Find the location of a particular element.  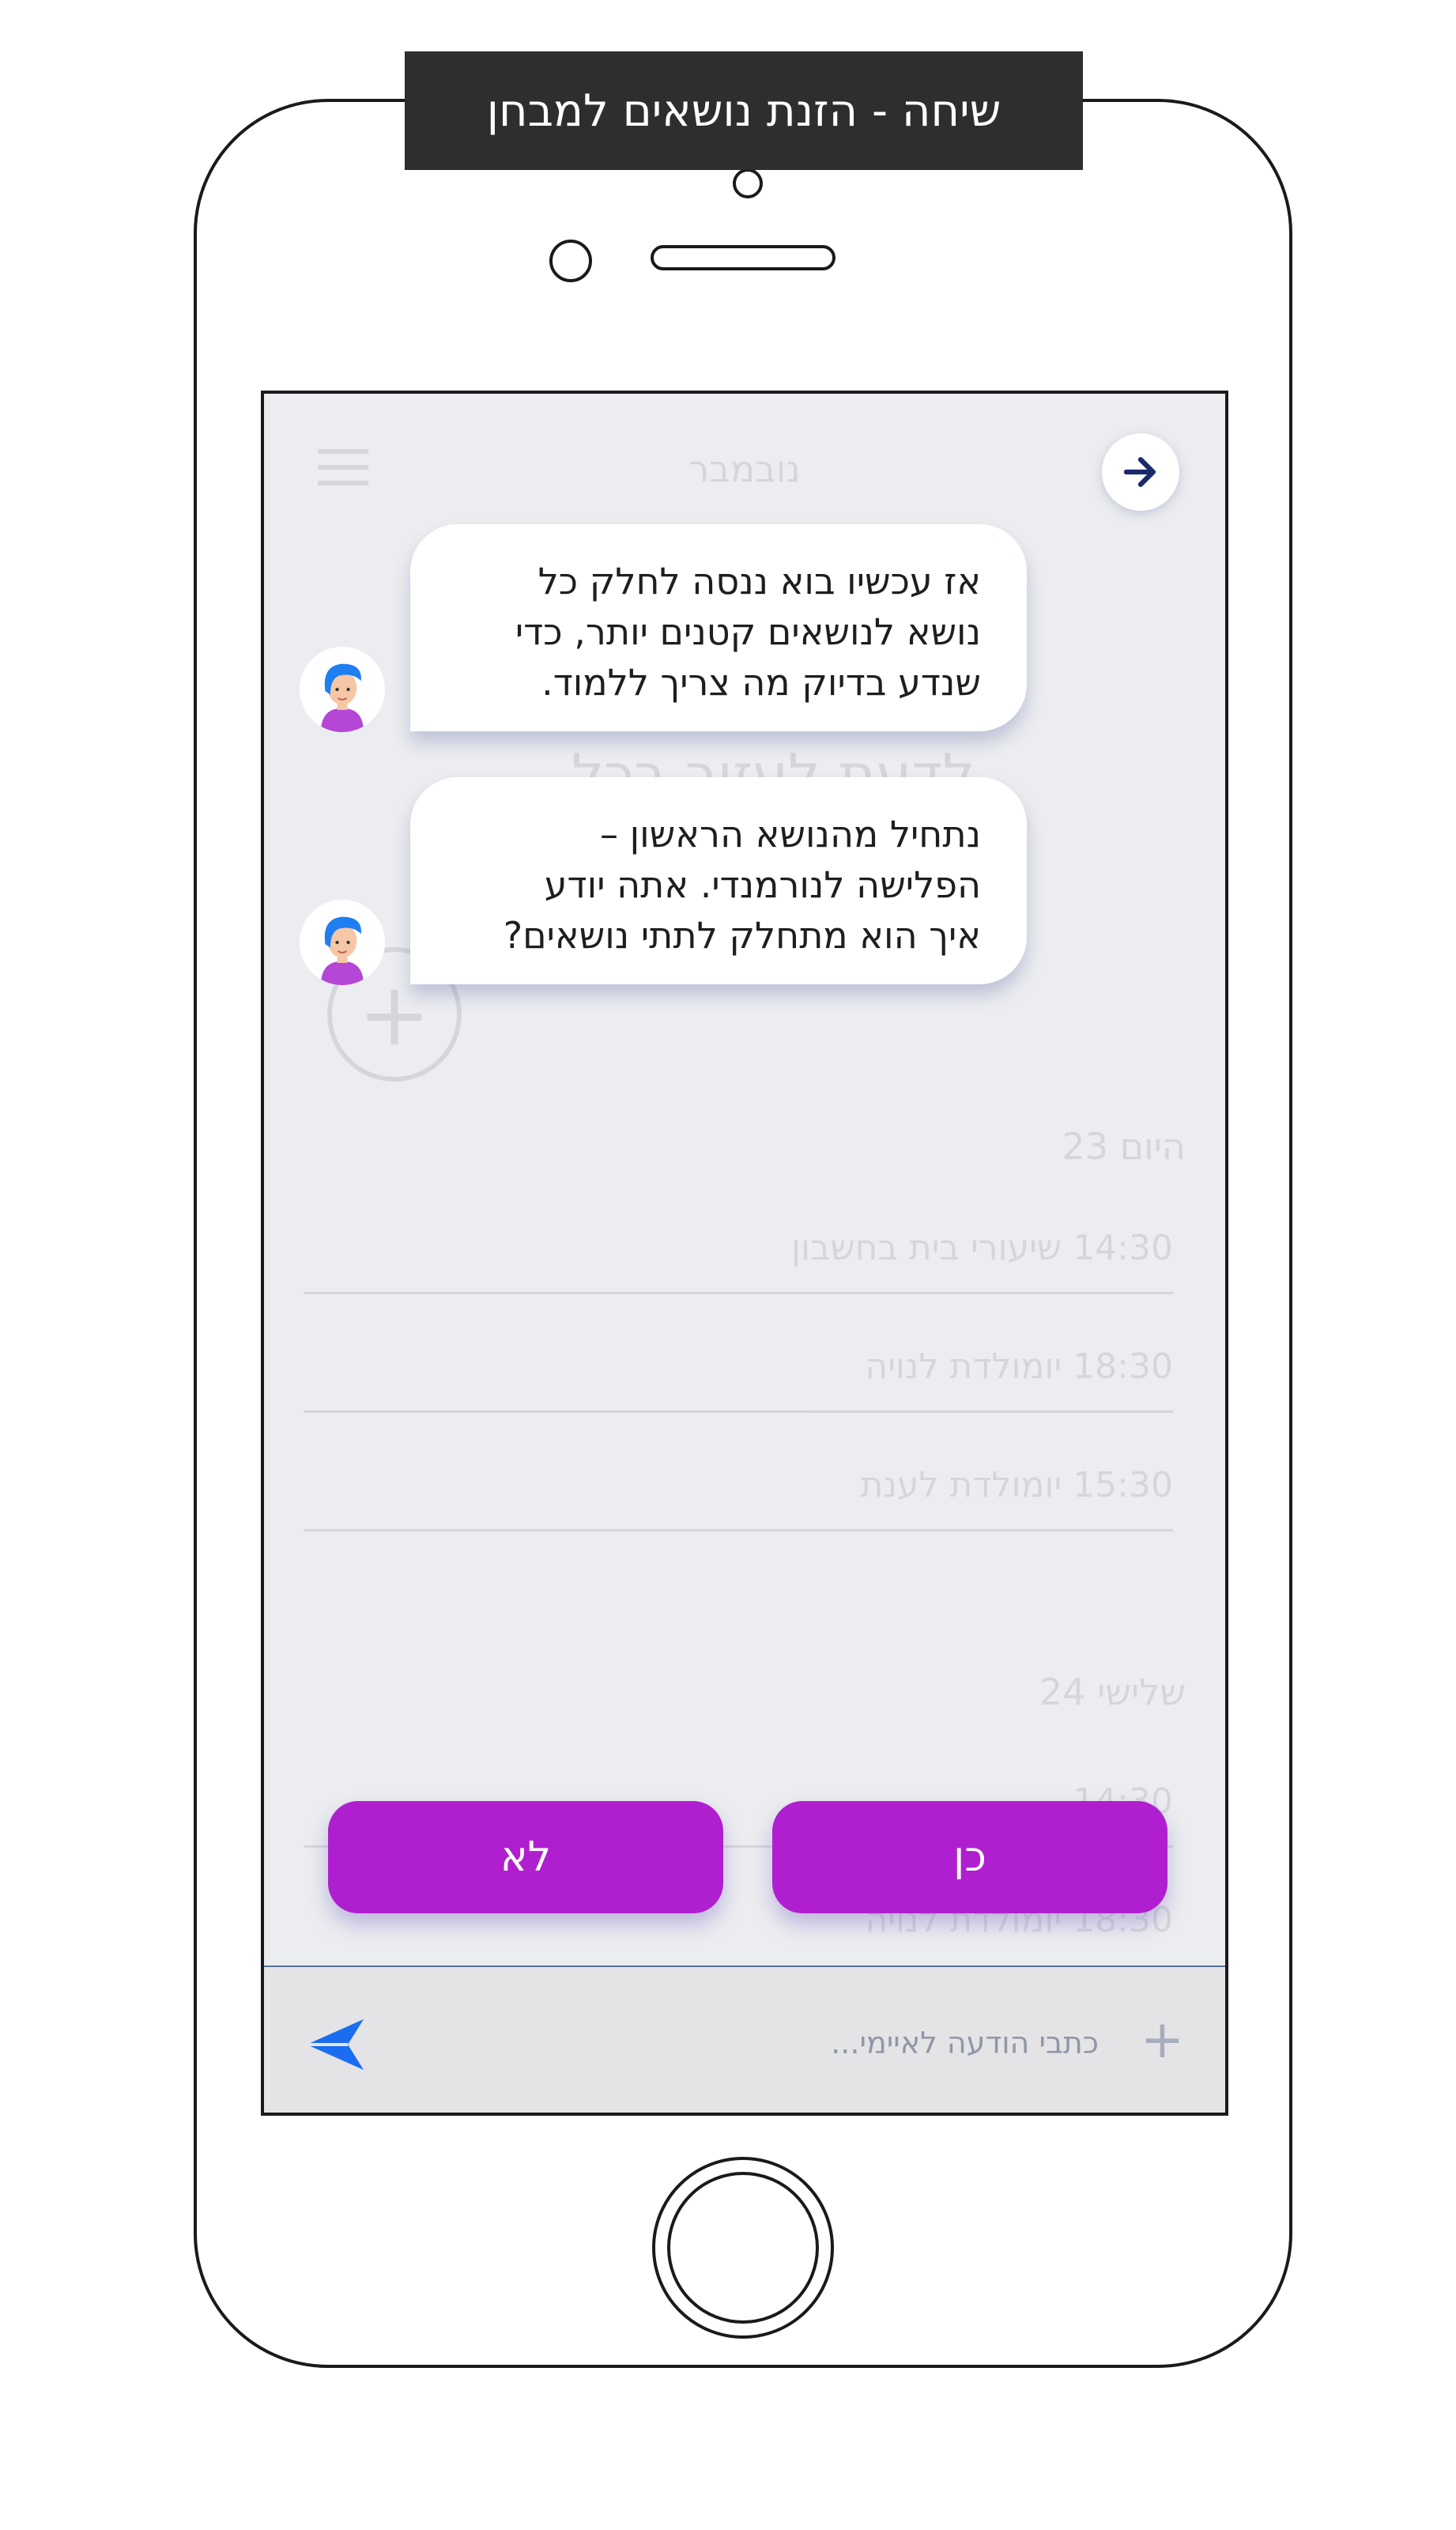

front-camera is located at coordinates (748, 183).